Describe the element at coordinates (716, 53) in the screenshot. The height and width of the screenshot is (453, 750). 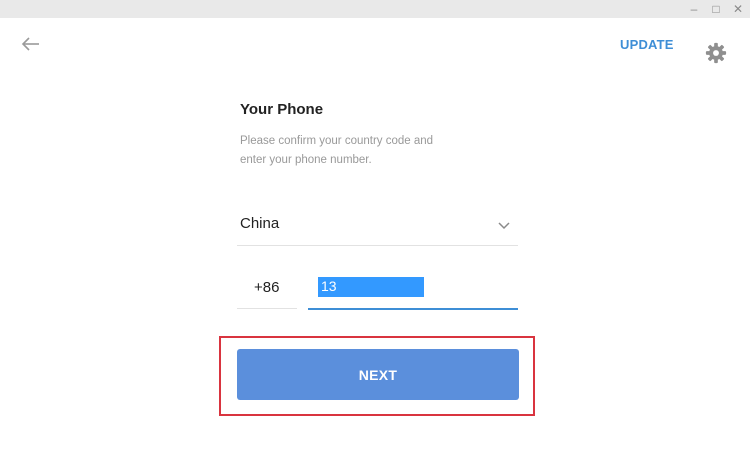
I see `gear-icon` at that location.